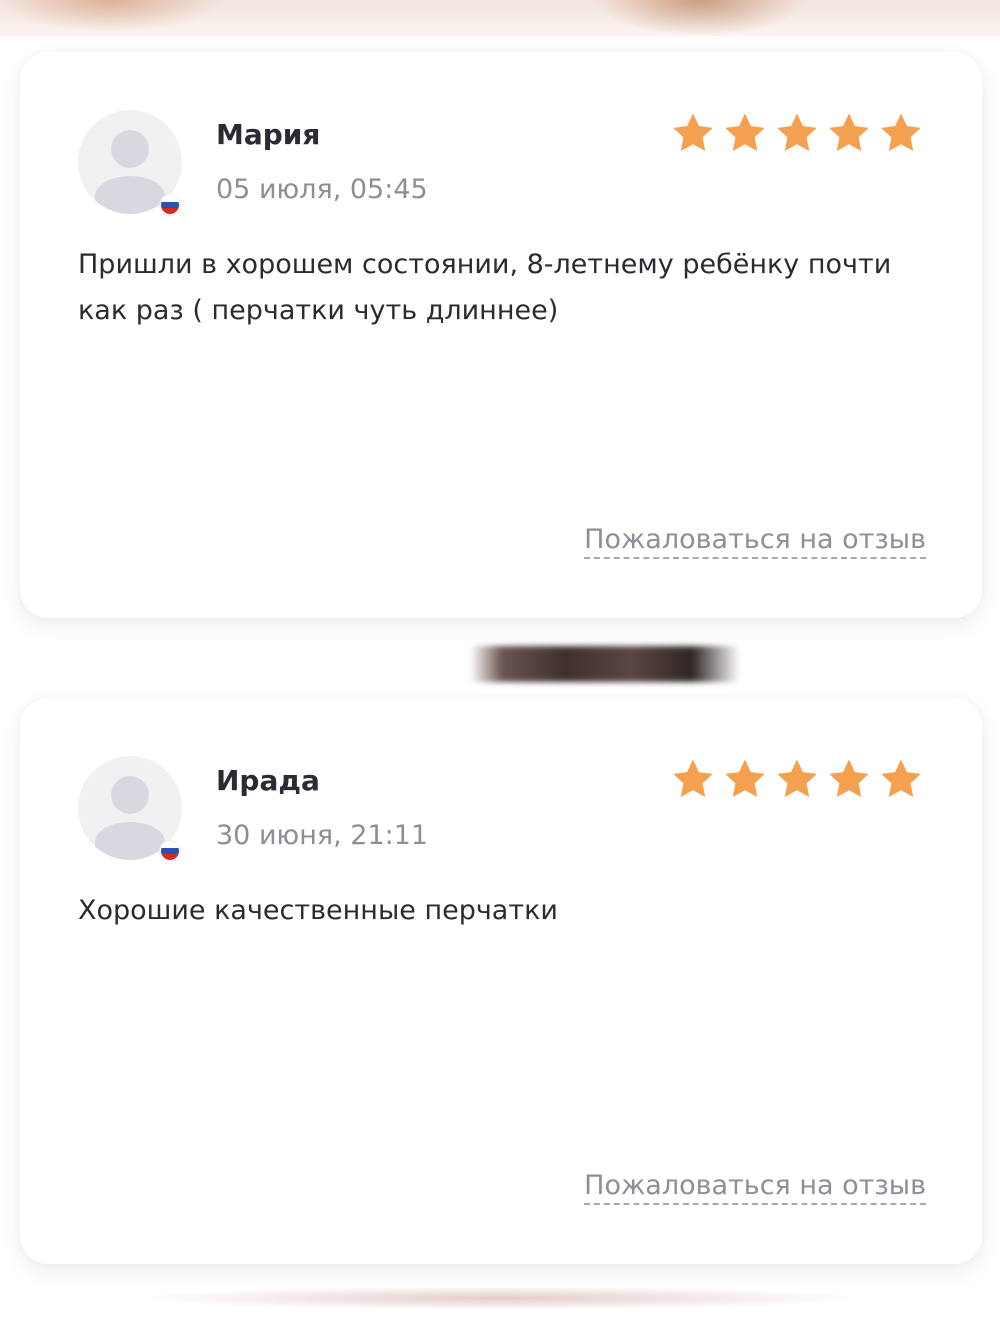  Describe the element at coordinates (500, 18) in the screenshot. I see `background-photo-top` at that location.